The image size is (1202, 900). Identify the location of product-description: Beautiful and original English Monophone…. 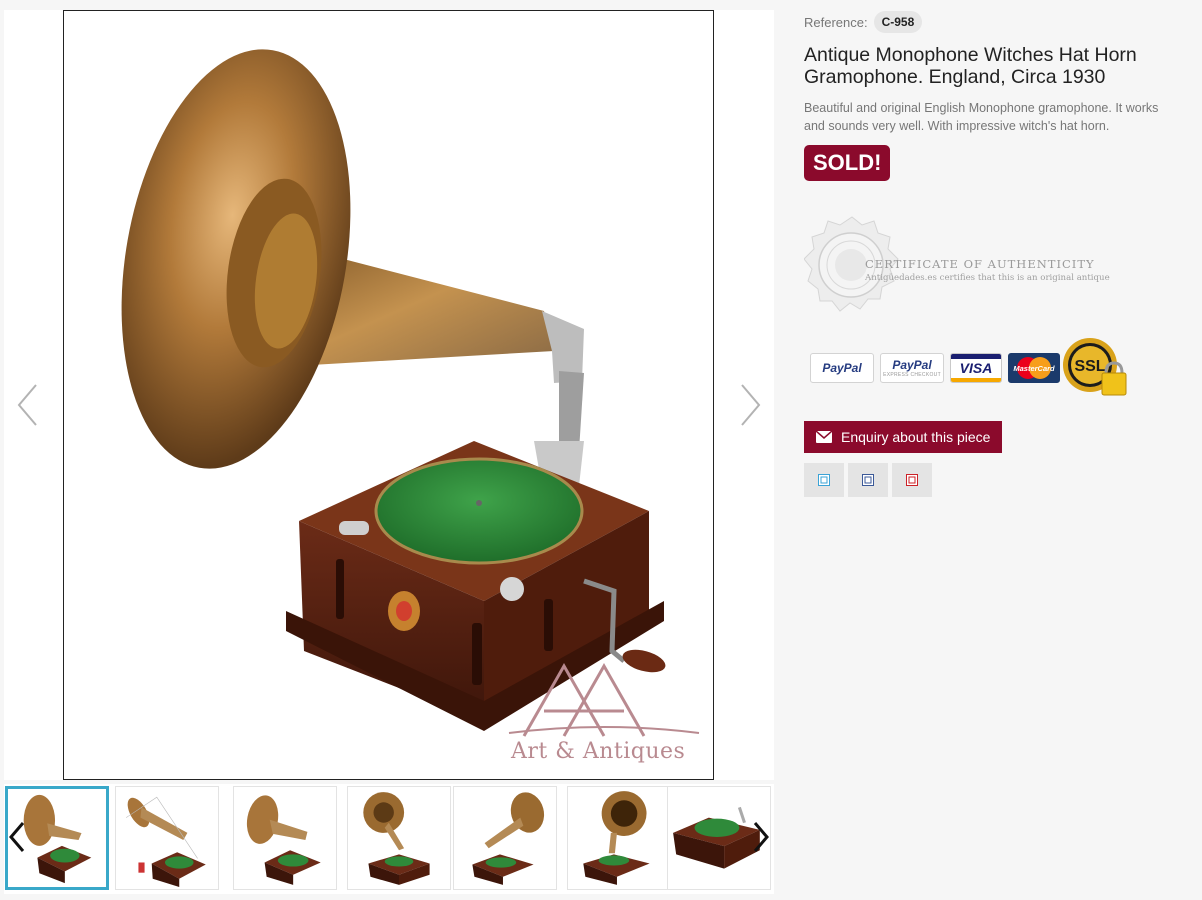
(981, 117).